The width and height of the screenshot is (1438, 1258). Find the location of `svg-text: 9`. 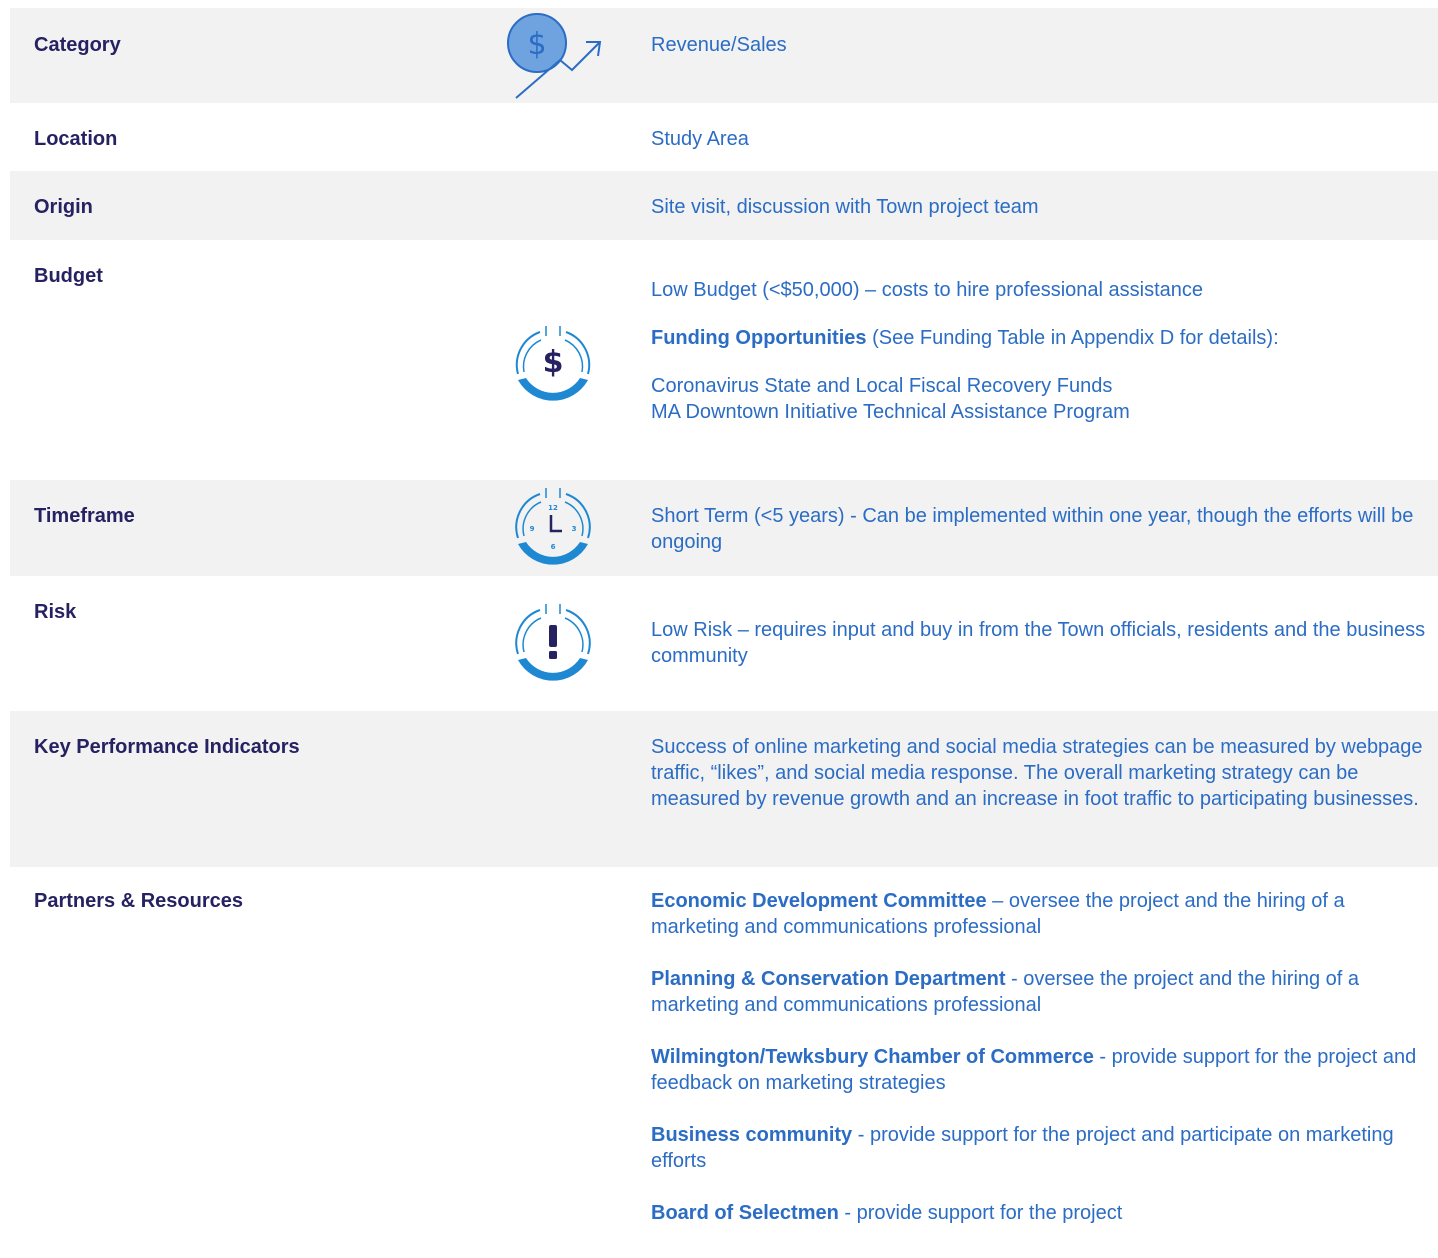

svg-text: 9 is located at coordinates (532, 529).